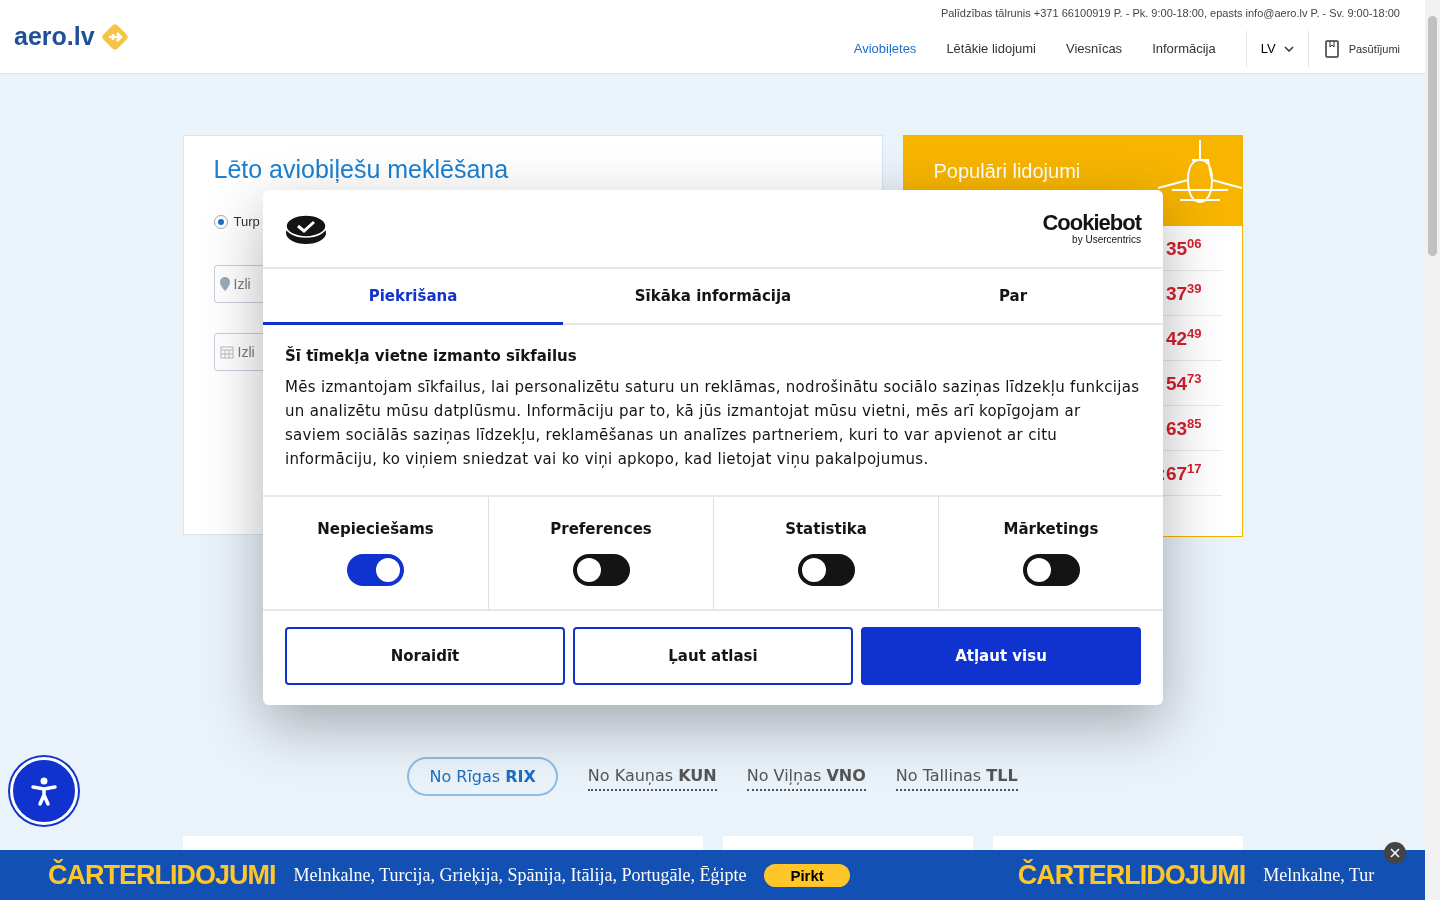  What do you see at coordinates (1013, 297) in the screenshot?
I see `dialog-tab: Par` at bounding box center [1013, 297].